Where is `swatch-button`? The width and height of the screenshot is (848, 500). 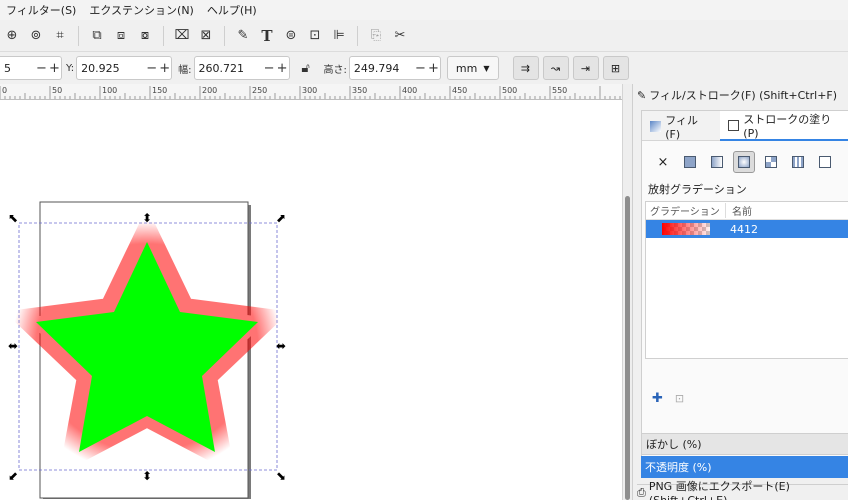 swatch-button is located at coordinates (825, 162).